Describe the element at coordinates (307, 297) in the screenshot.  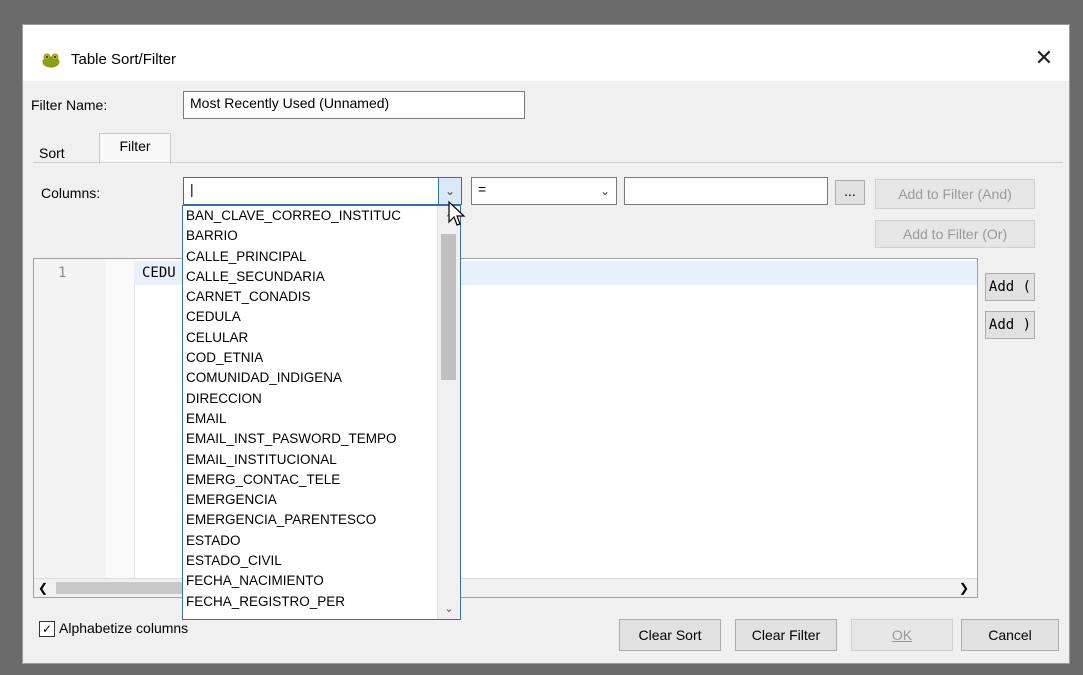
I see `dropdown-option: CARNET_CONADIS` at that location.